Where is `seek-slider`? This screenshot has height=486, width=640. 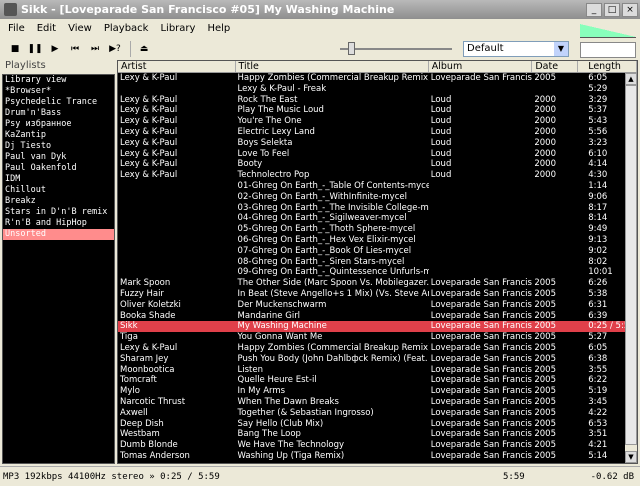
seek-slider is located at coordinates (396, 48).